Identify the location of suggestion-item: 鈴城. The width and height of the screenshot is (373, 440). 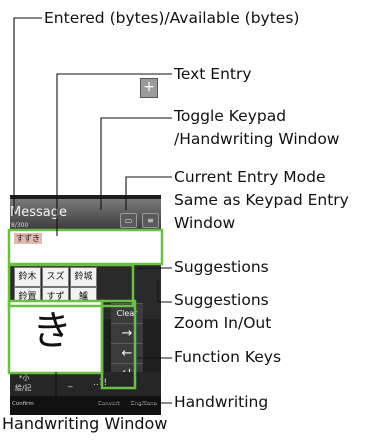
(83, 277).